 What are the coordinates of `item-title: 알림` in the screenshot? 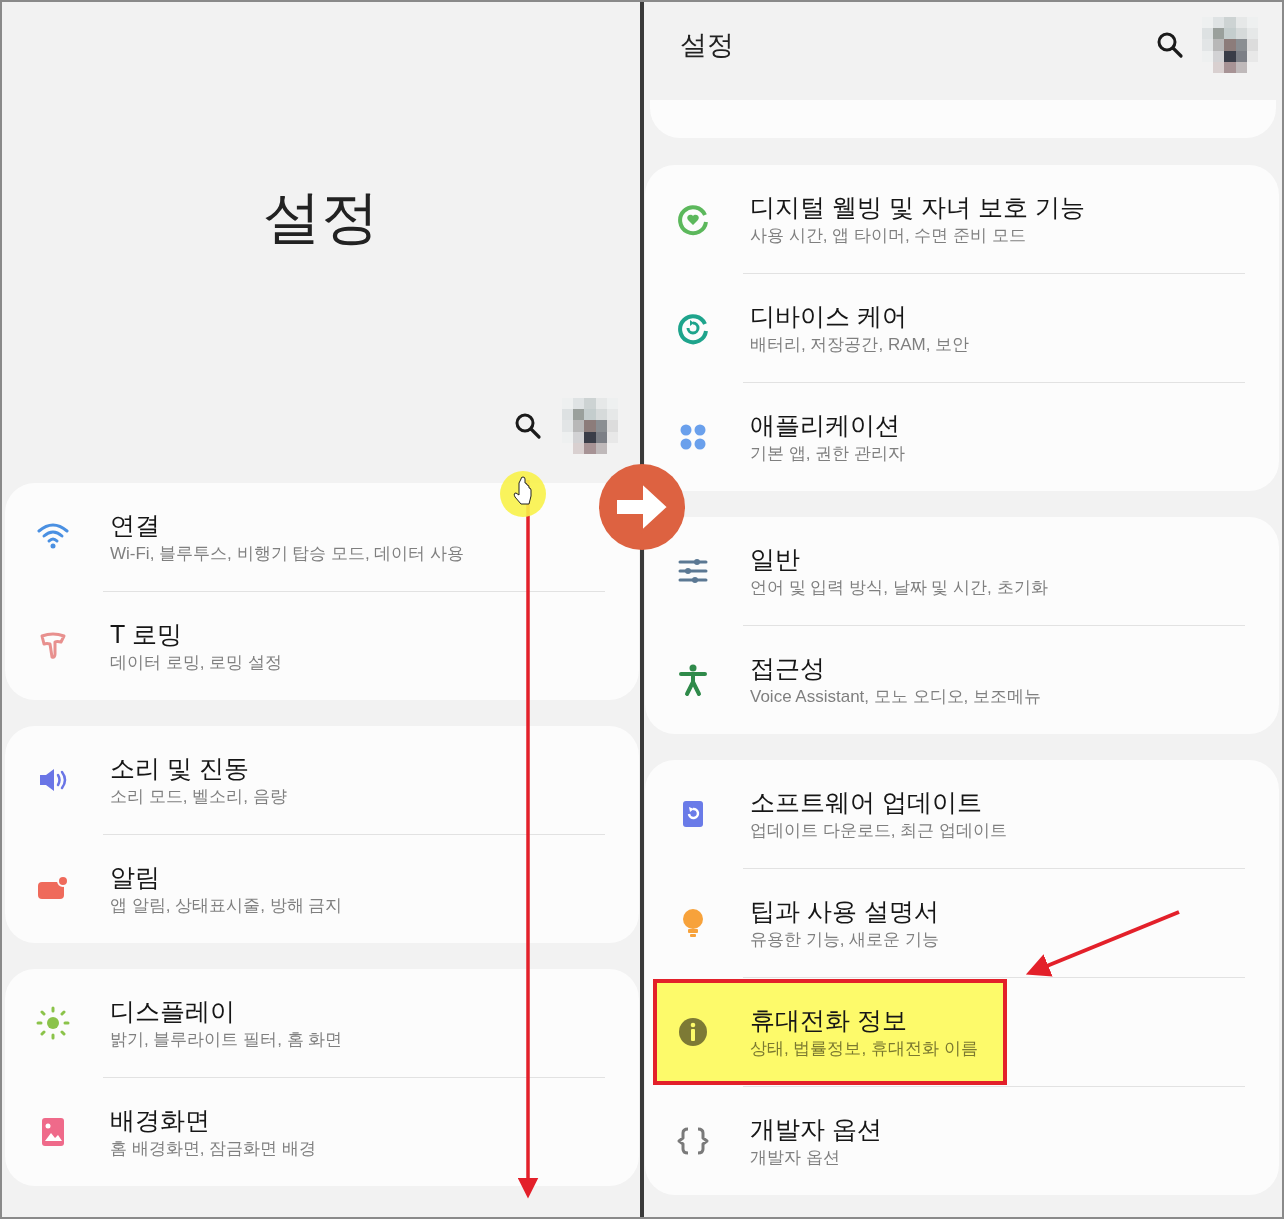 It's located at (135, 876).